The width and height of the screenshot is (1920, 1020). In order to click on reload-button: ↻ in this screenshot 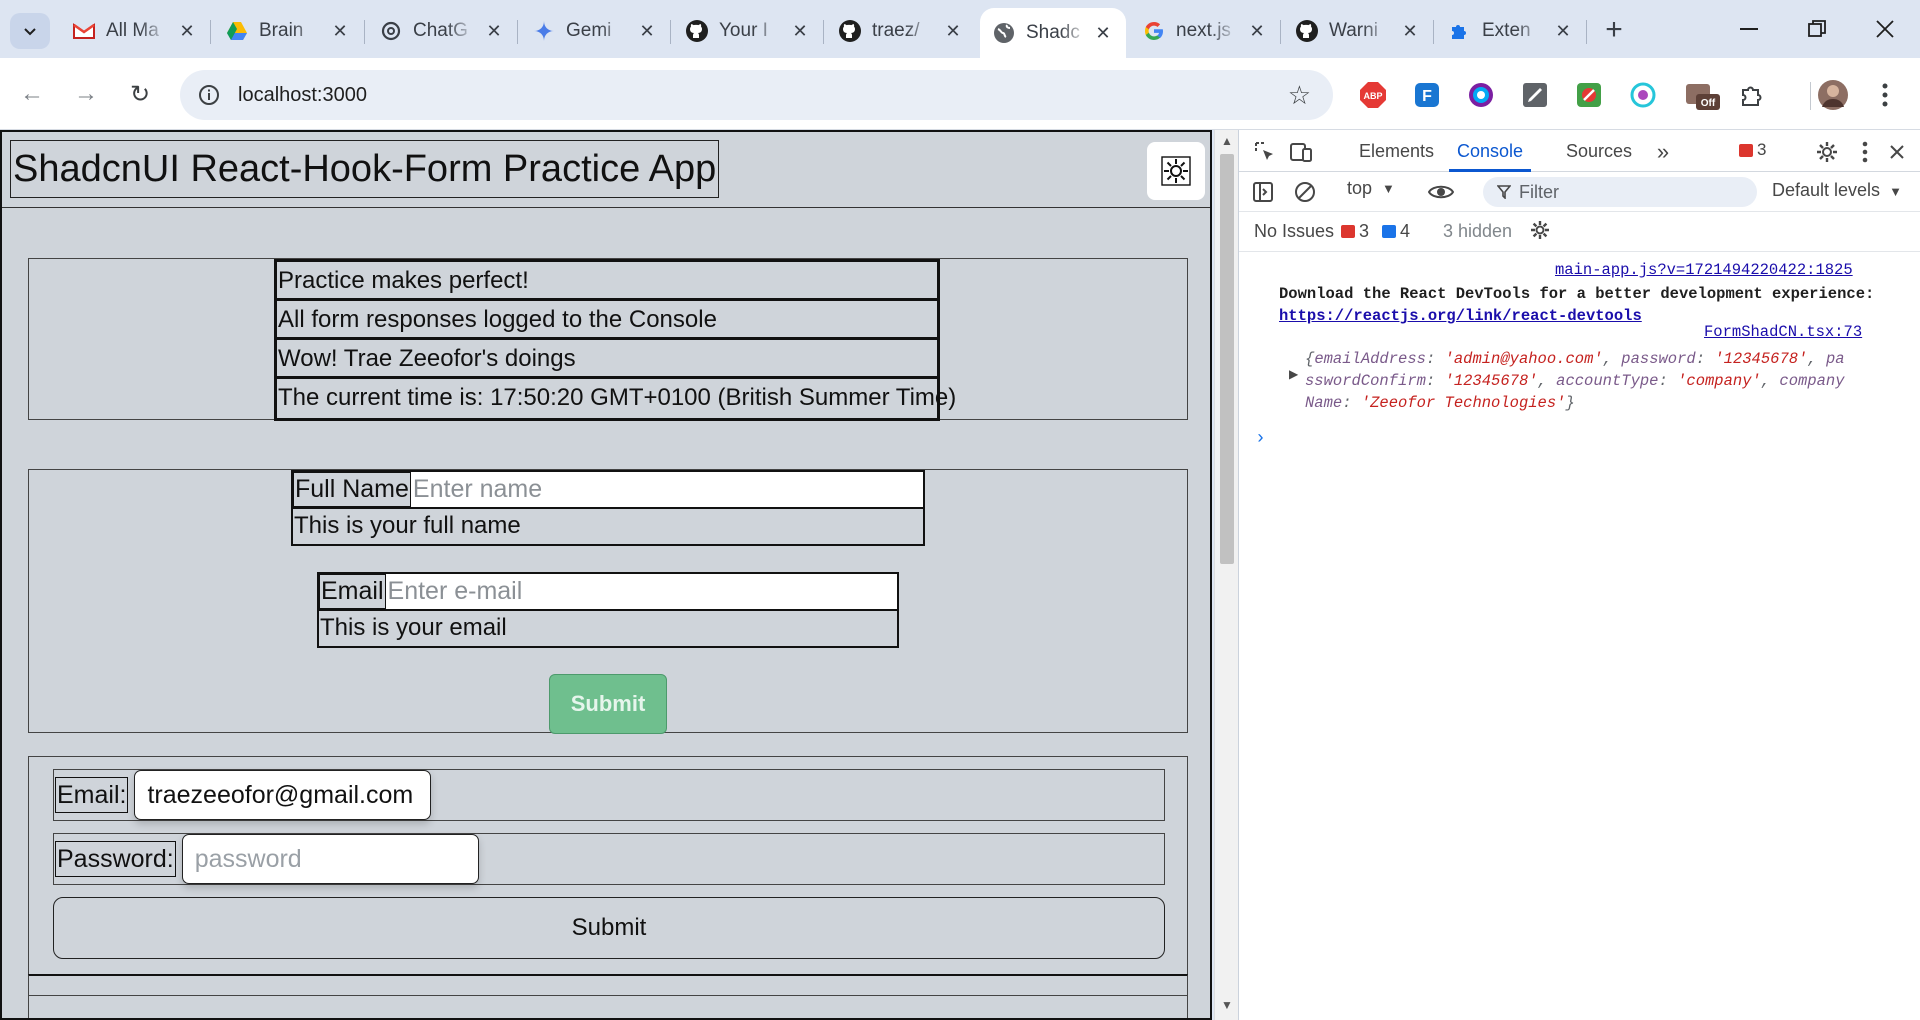, I will do `click(140, 94)`.